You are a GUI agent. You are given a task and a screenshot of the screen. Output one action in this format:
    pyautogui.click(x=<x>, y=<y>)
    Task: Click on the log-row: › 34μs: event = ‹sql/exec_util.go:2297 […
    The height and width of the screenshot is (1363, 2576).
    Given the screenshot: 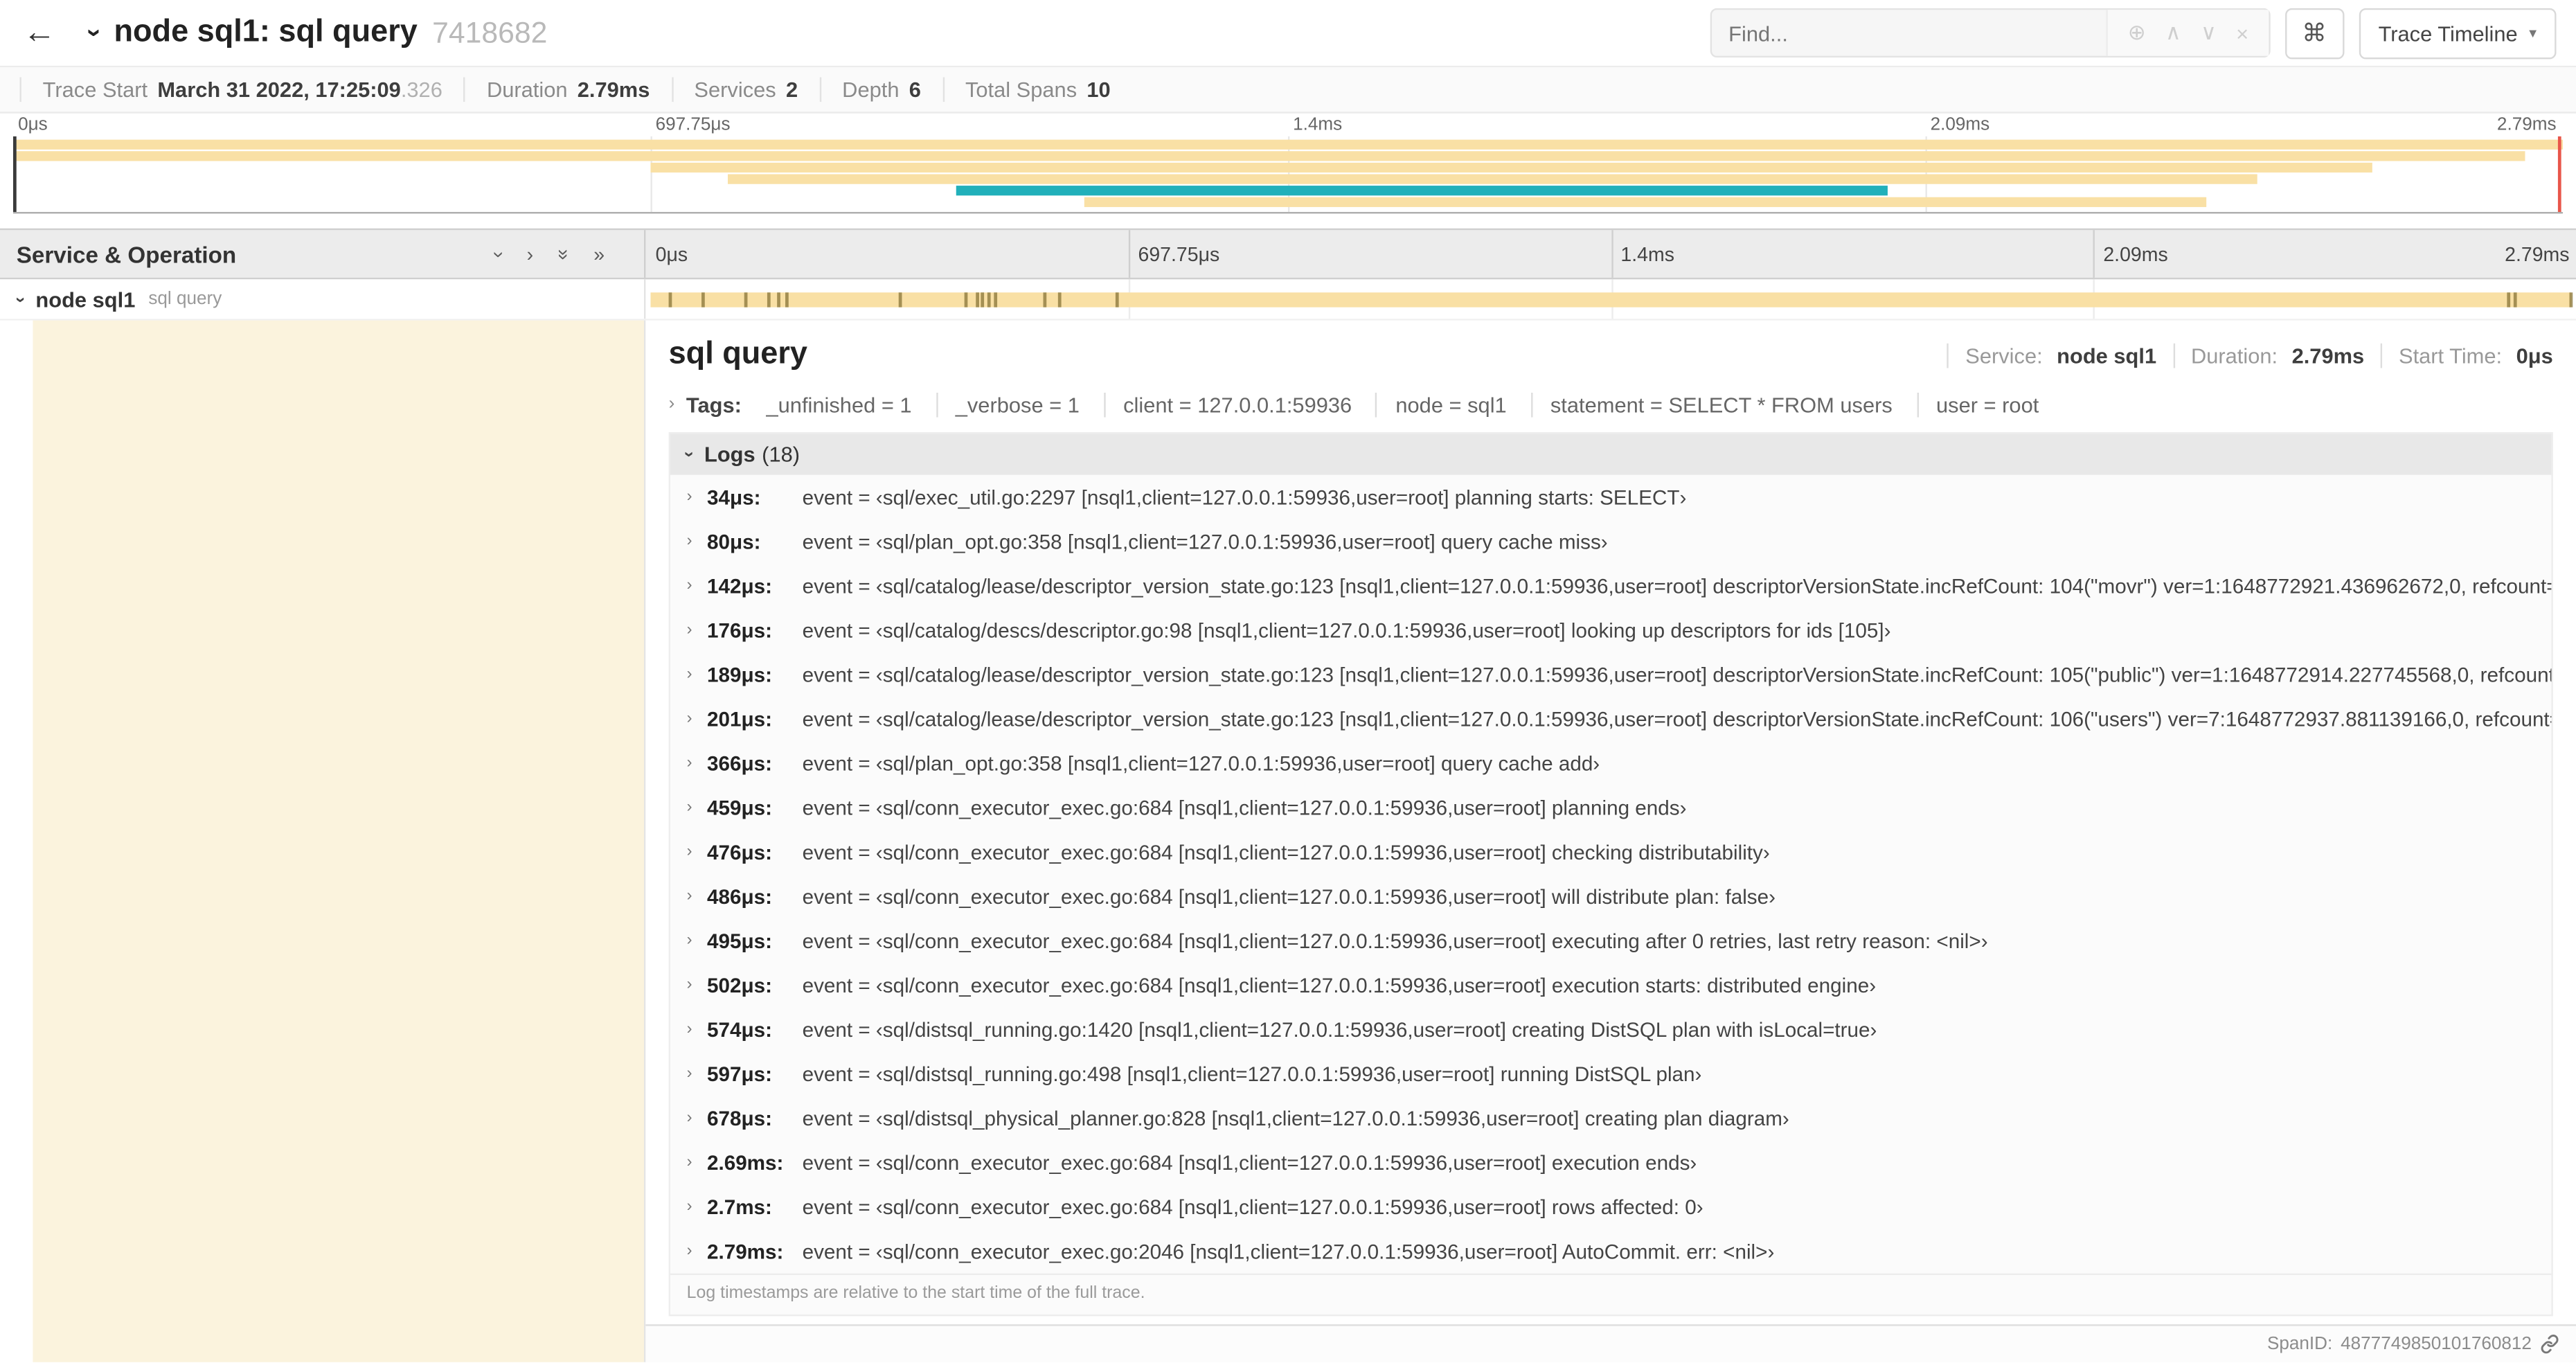 What is the action you would take?
    pyautogui.click(x=1611, y=497)
    